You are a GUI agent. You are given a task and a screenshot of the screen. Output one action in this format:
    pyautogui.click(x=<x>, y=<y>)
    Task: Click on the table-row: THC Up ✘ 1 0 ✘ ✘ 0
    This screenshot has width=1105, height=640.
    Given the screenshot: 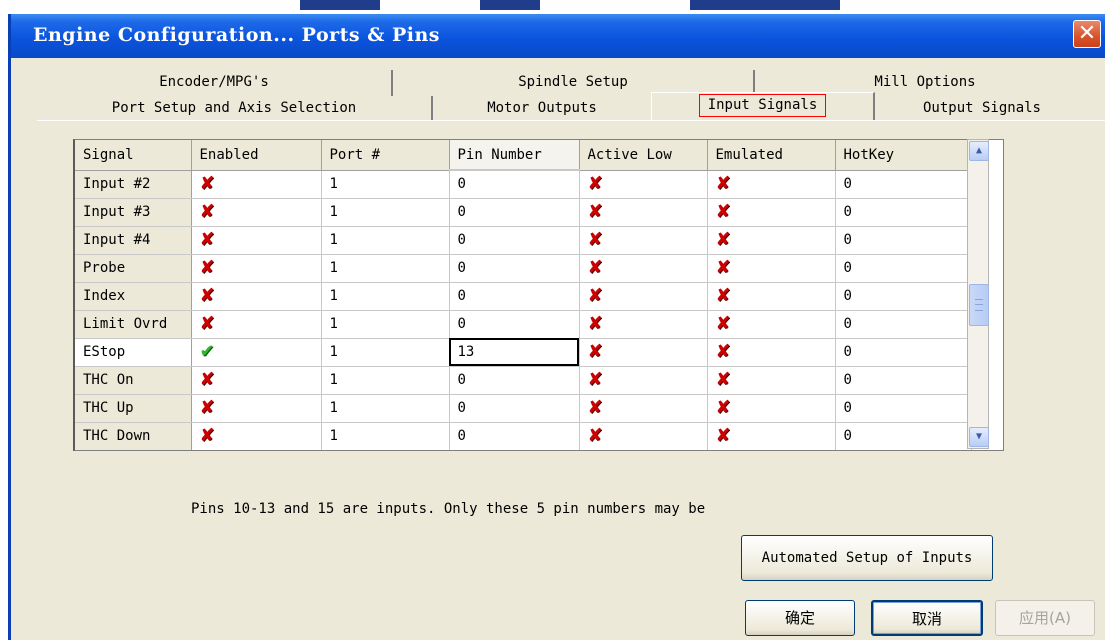 What is the action you would take?
    pyautogui.click(x=523, y=408)
    